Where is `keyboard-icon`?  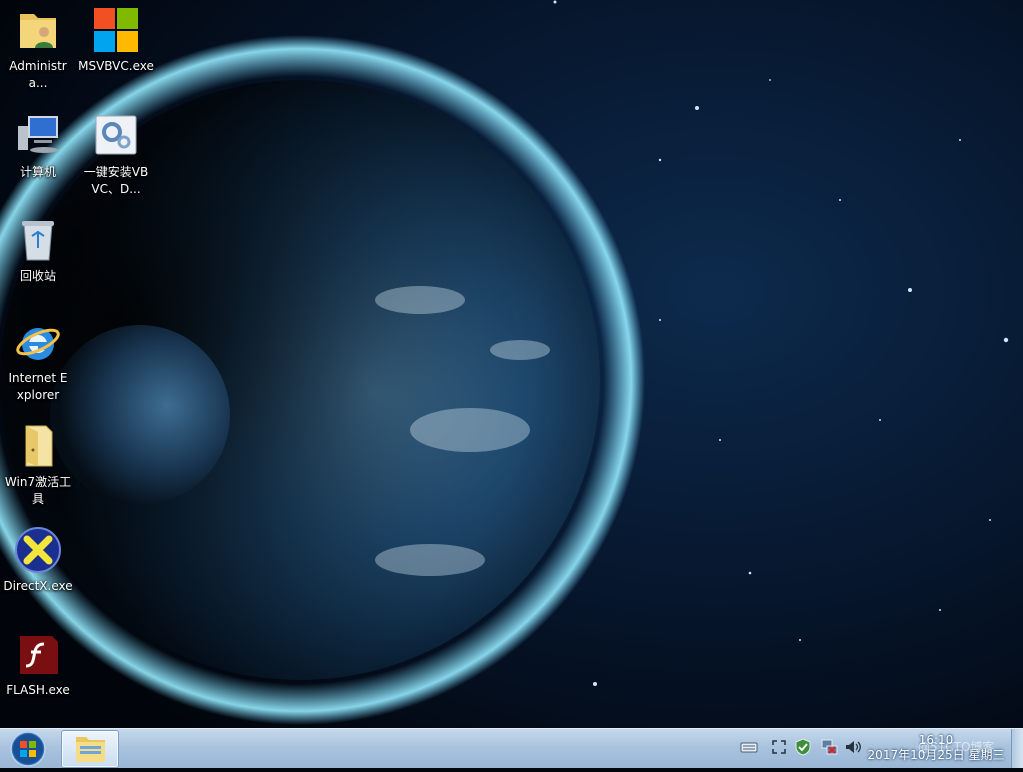 keyboard-icon is located at coordinates (749, 747).